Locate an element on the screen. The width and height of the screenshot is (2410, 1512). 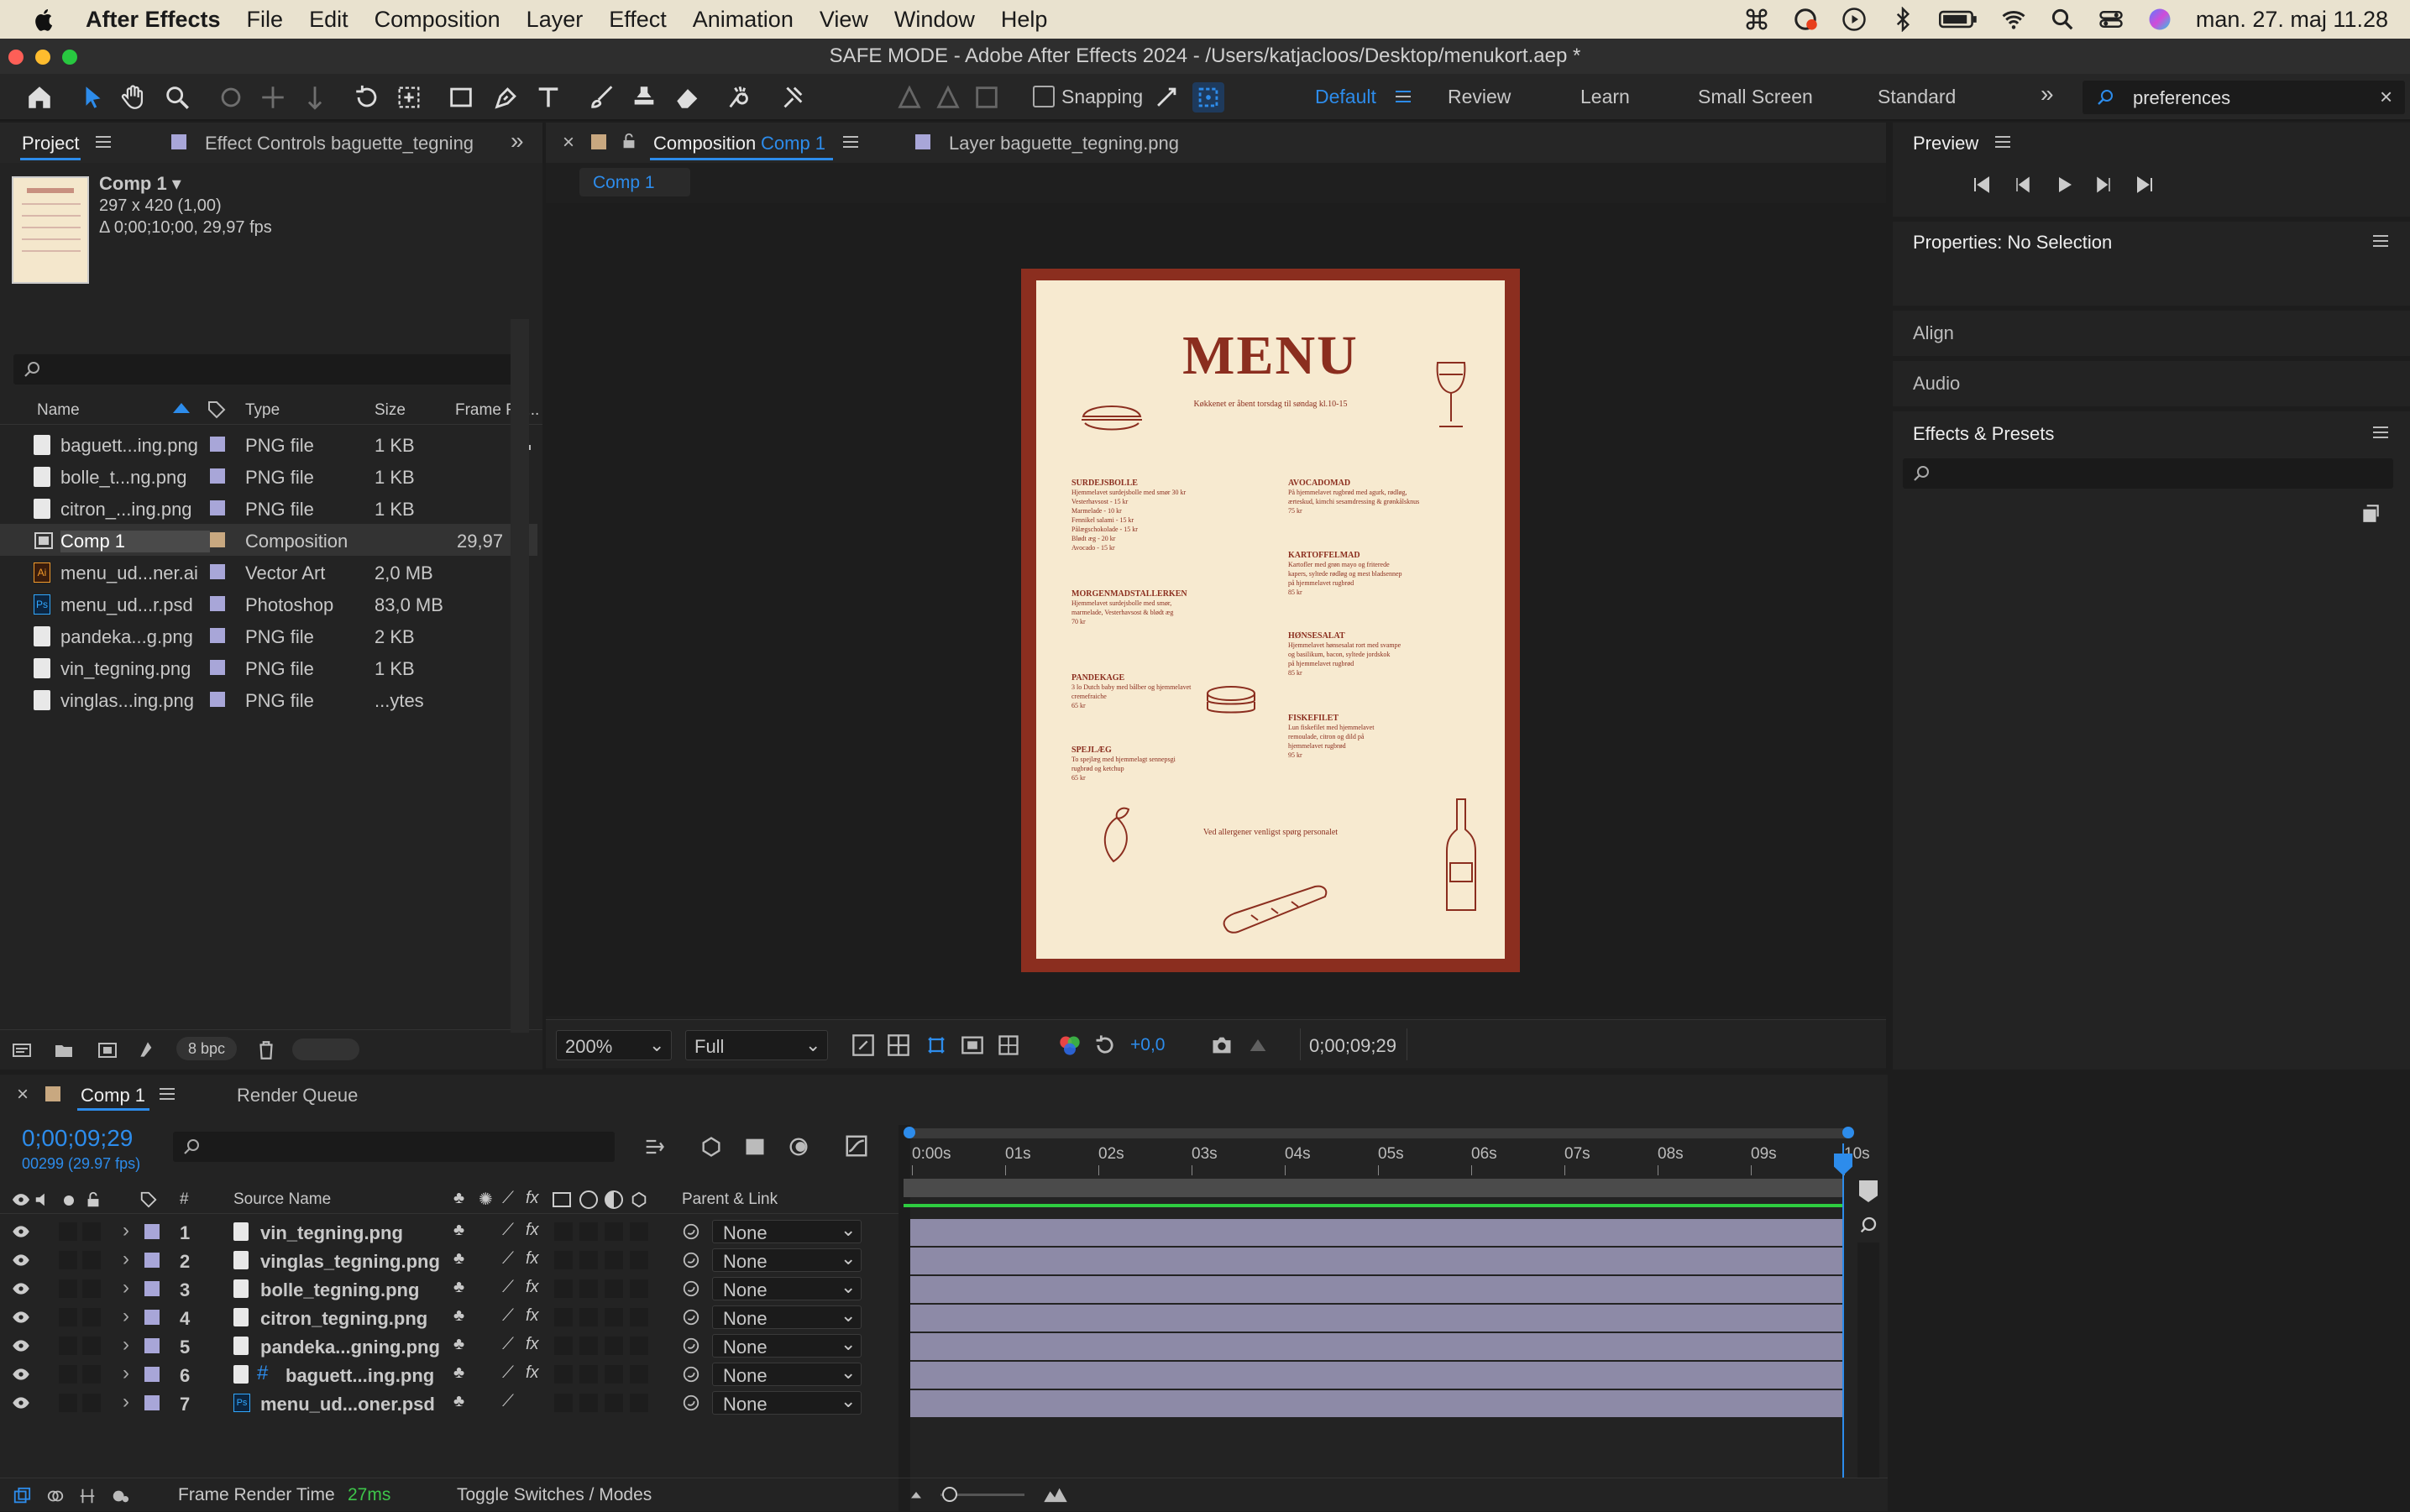
switch-shy-header-icon: ♣ is located at coordinates (458, 1198).